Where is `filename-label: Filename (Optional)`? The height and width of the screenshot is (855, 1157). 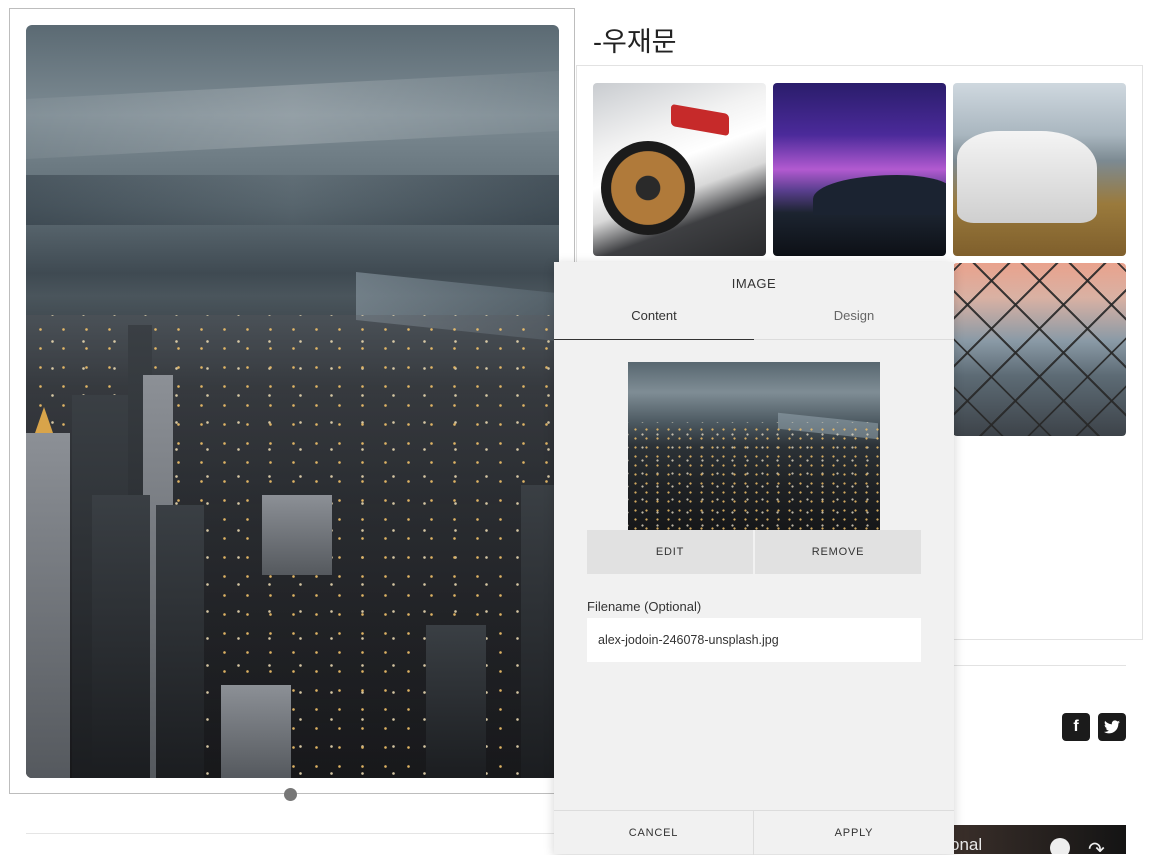 filename-label: Filename (Optional) is located at coordinates (644, 606).